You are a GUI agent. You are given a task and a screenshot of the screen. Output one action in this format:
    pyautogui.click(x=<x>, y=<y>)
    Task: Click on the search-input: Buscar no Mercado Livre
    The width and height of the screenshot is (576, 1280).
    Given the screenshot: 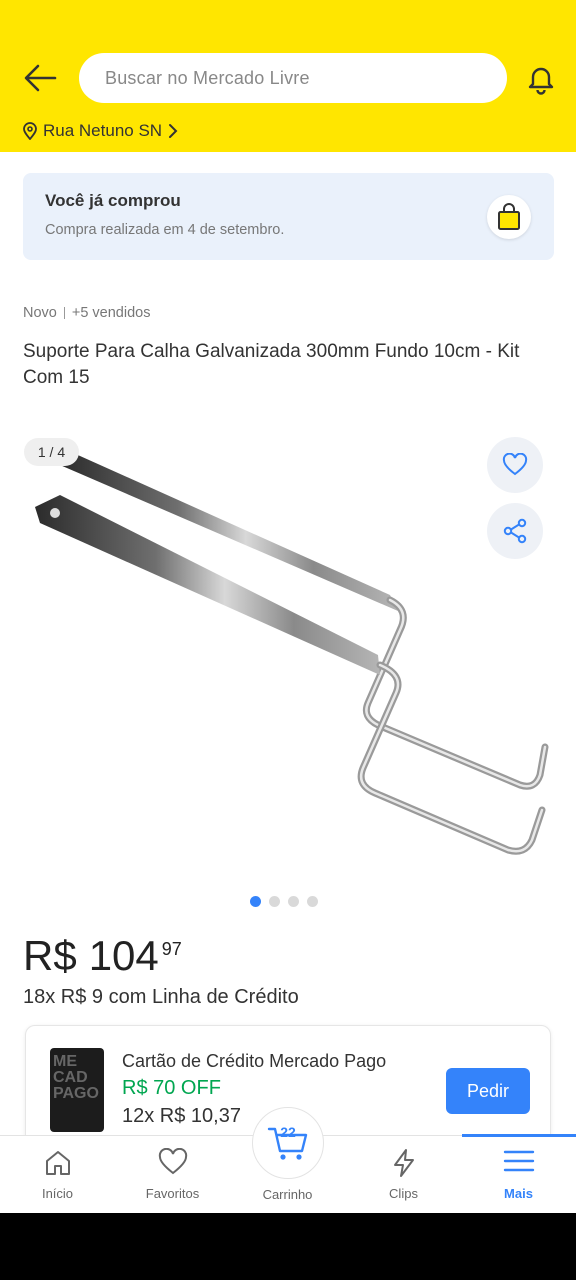 What is the action you would take?
    pyautogui.click(x=293, y=78)
    